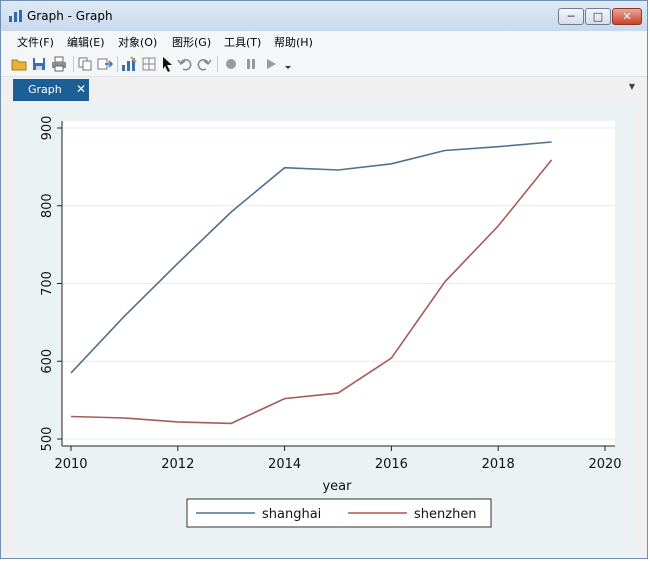 Image resolution: width=650 pixels, height=561 pixels. What do you see at coordinates (231, 64) in the screenshot?
I see `record-icon` at bounding box center [231, 64].